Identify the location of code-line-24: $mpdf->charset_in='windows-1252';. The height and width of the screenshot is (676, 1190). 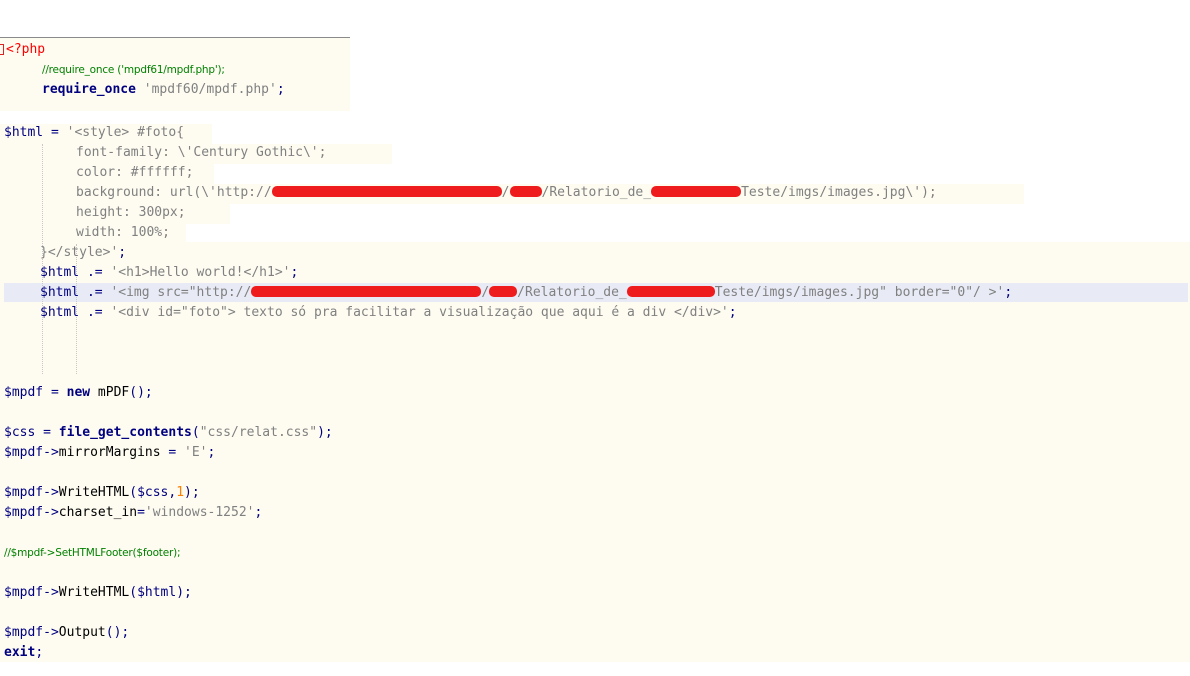
(133, 513).